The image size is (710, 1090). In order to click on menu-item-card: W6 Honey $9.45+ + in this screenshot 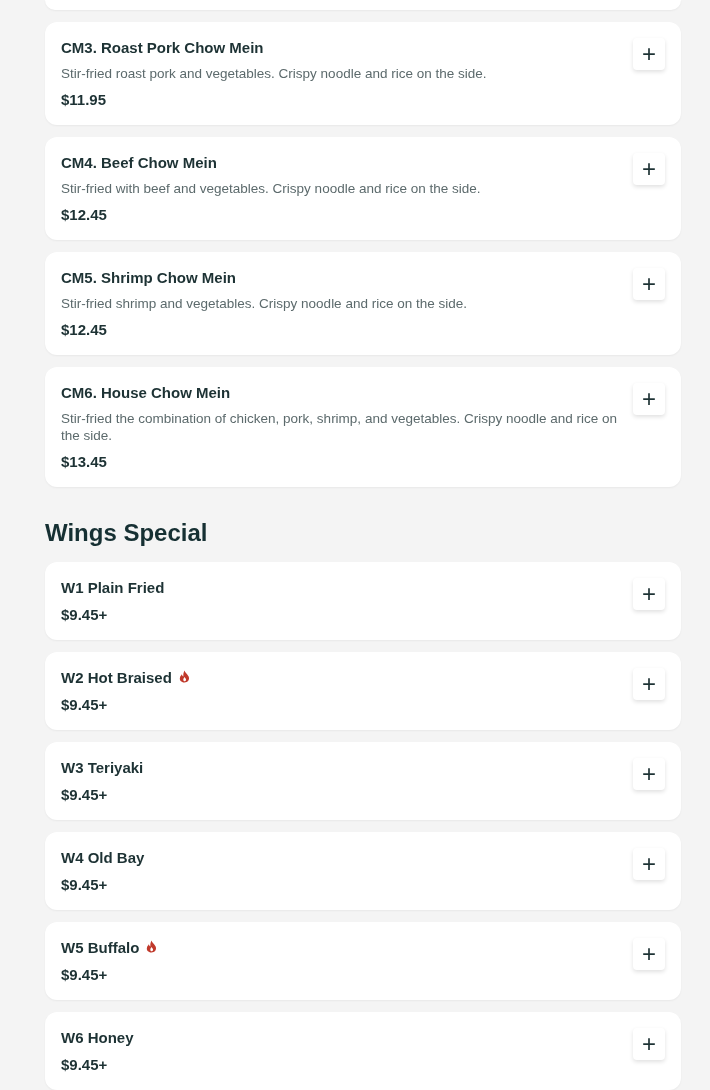, I will do `click(363, 1051)`.